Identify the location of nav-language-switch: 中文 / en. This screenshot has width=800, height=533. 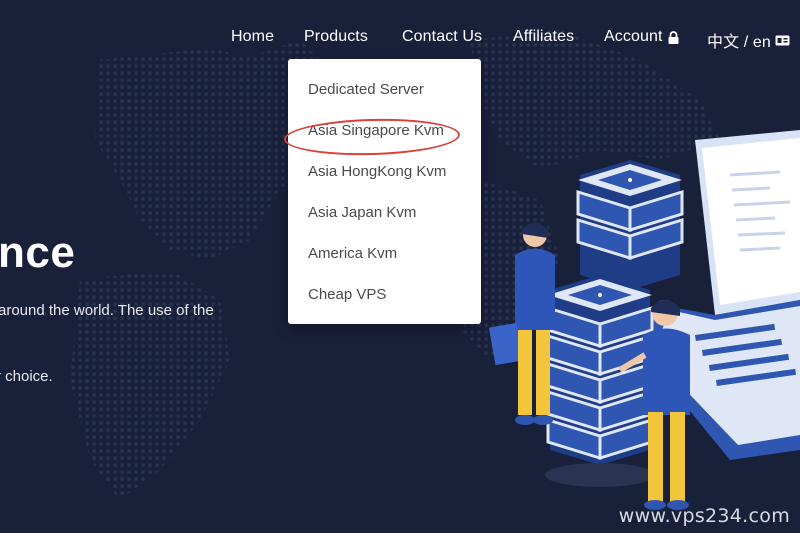
(748, 40).